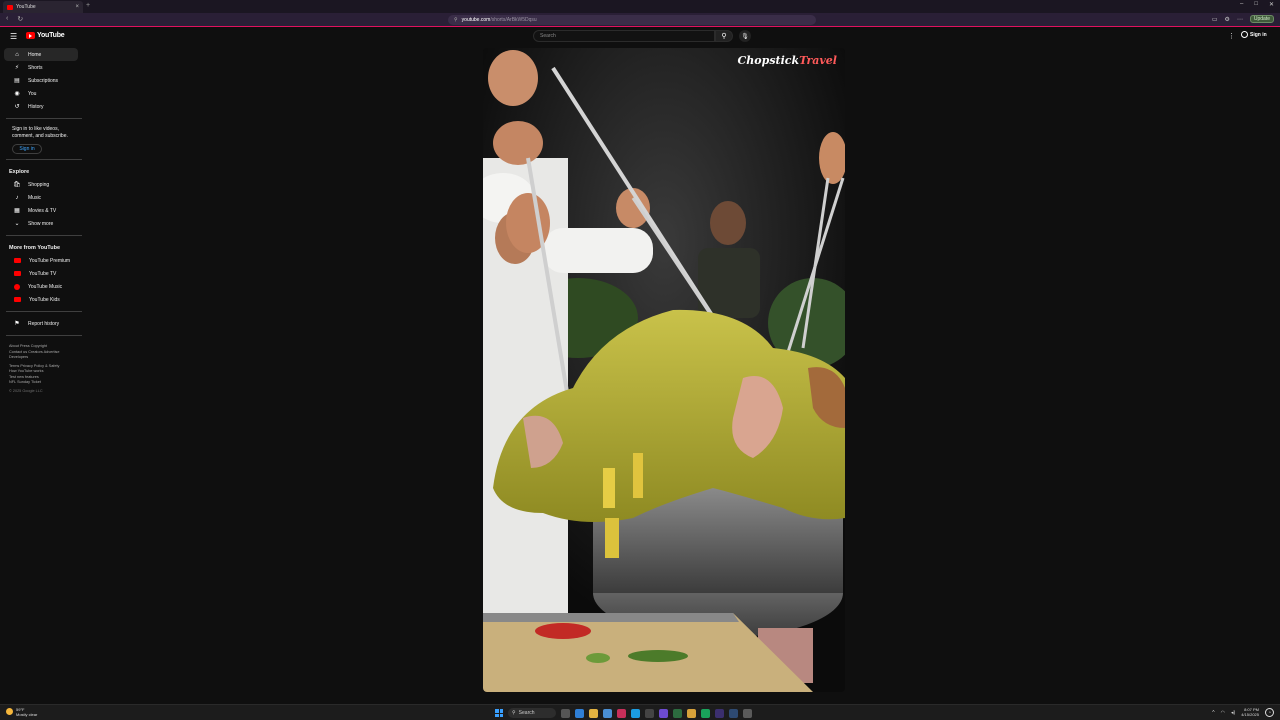 Image resolution: width=1280 pixels, height=720 pixels. I want to click on sidebar-item-show-more: ⌄ Show more, so click(41, 223).